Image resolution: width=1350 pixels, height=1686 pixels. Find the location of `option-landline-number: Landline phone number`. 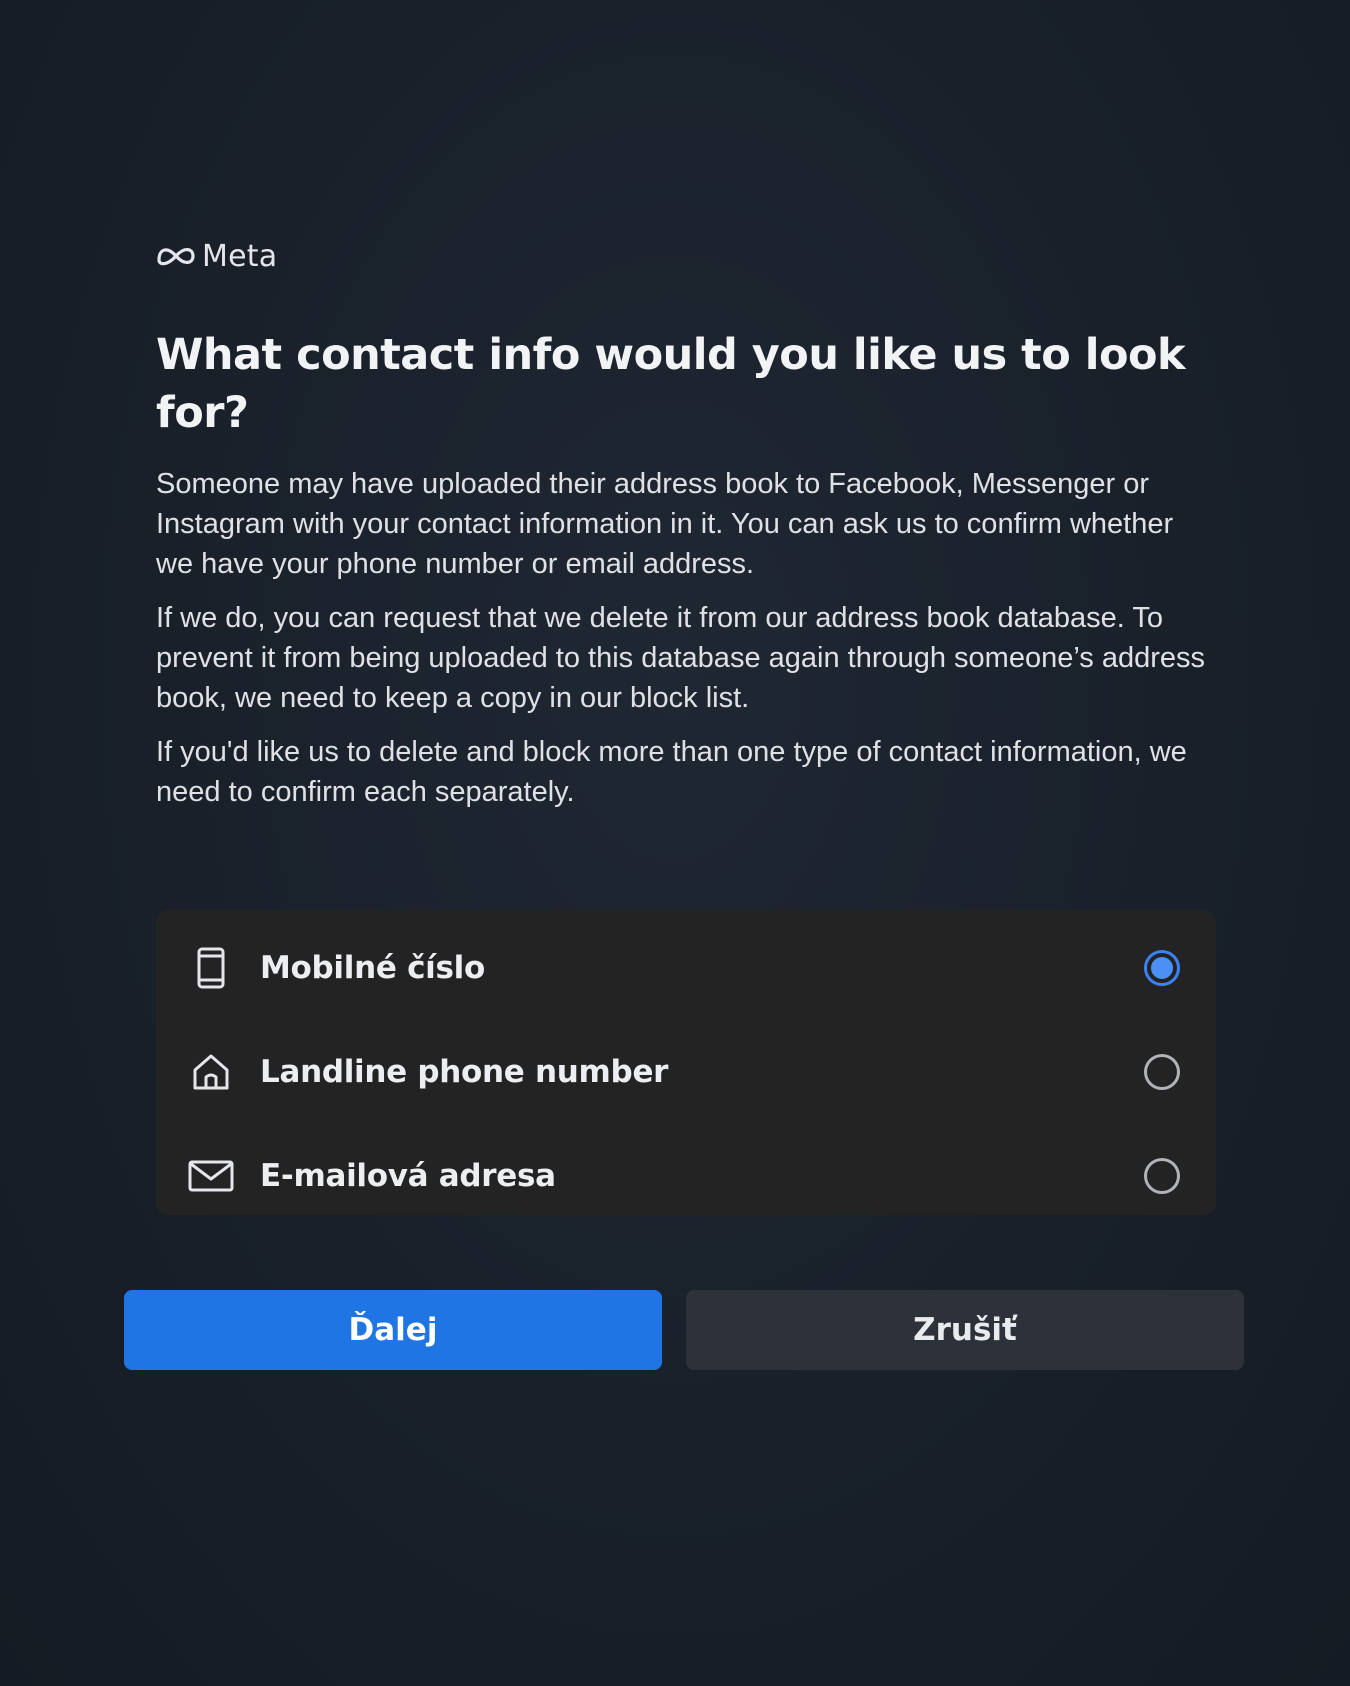

option-landline-number: Landline phone number is located at coordinates (686, 1072).